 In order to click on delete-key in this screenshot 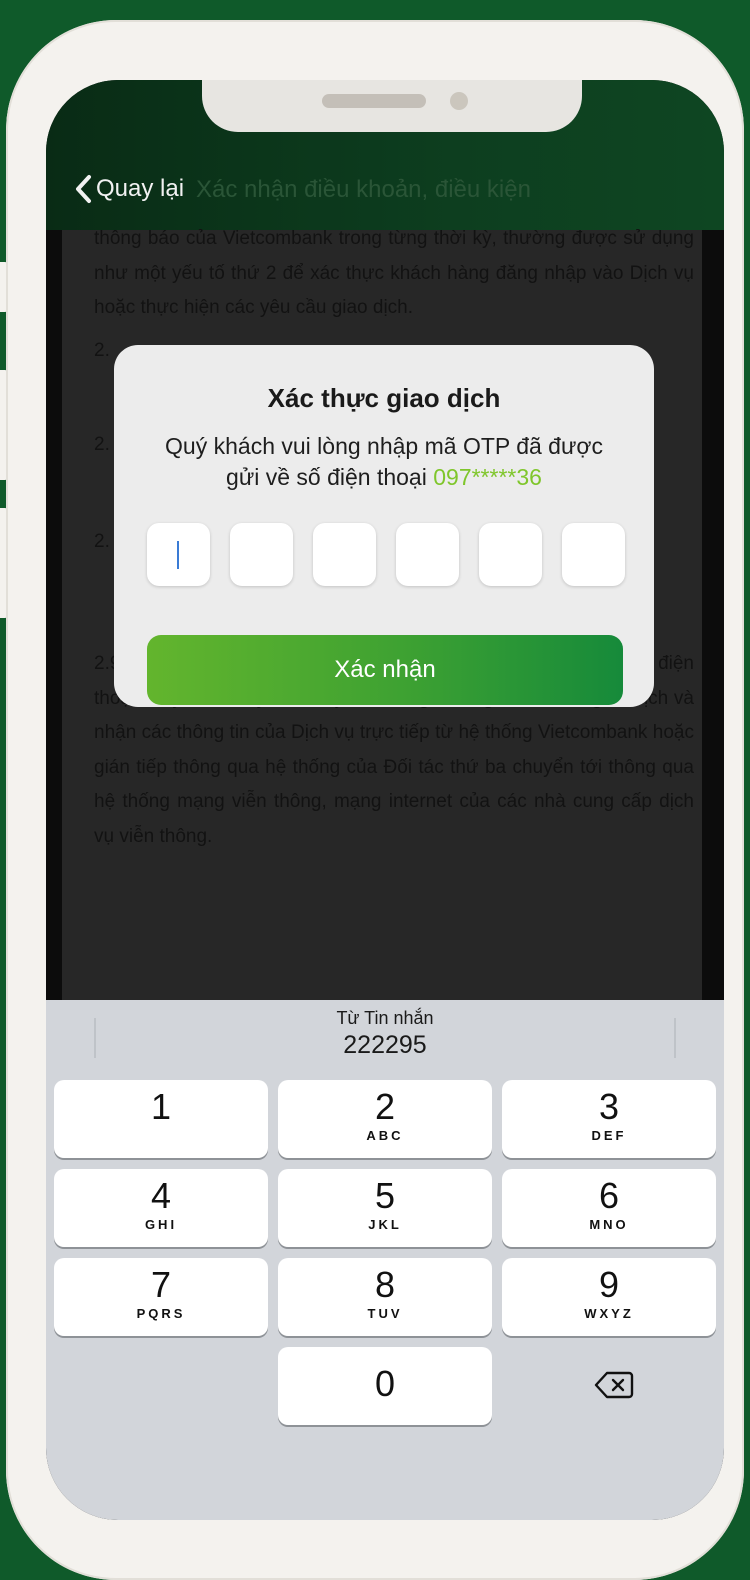, I will do `click(614, 1387)`.